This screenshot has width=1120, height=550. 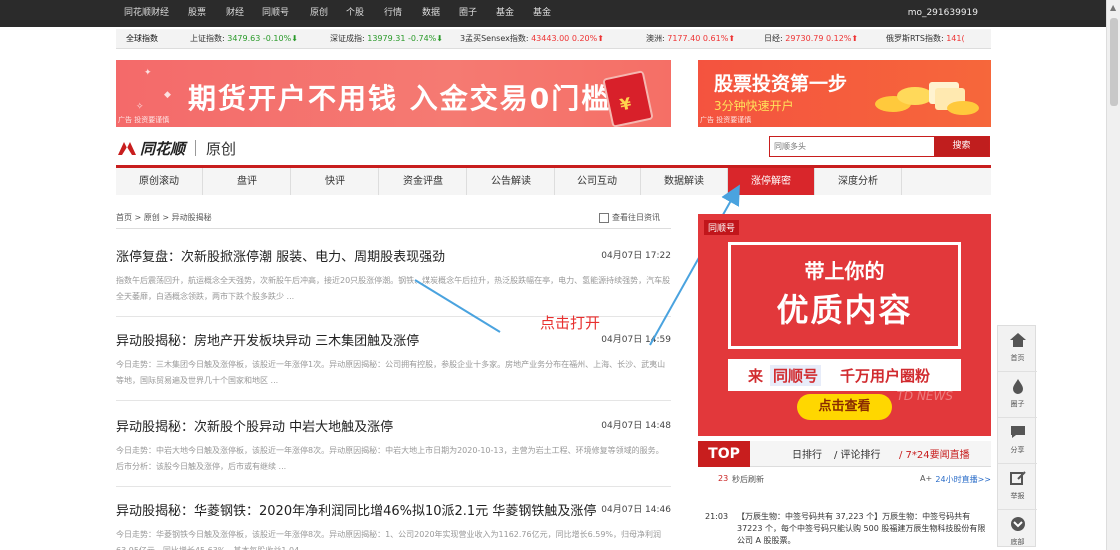 I want to click on nav-link-fund-1: 基金, so click(x=505, y=13).